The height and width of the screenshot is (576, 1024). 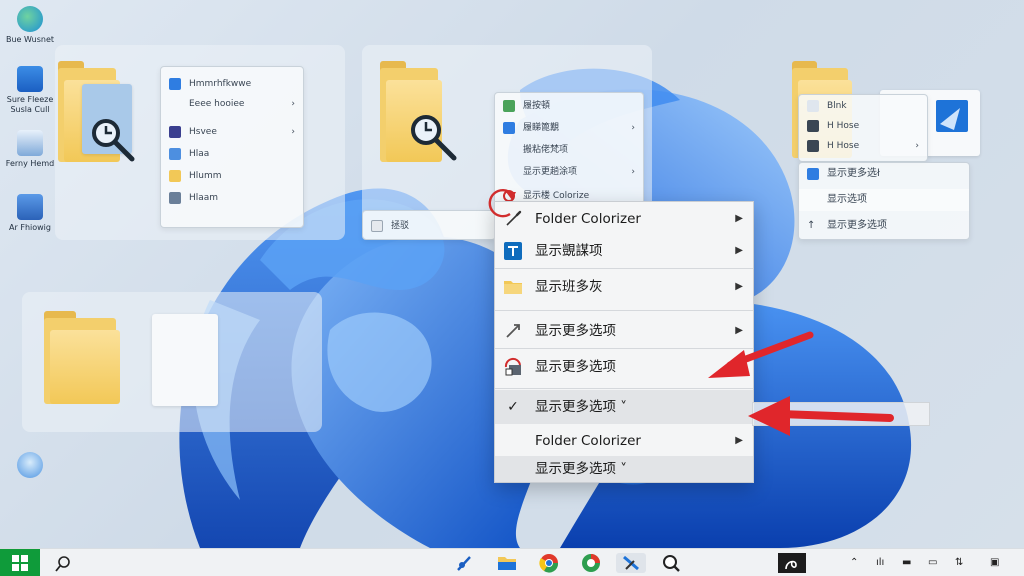 I want to click on start-button, so click(x=20, y=562).